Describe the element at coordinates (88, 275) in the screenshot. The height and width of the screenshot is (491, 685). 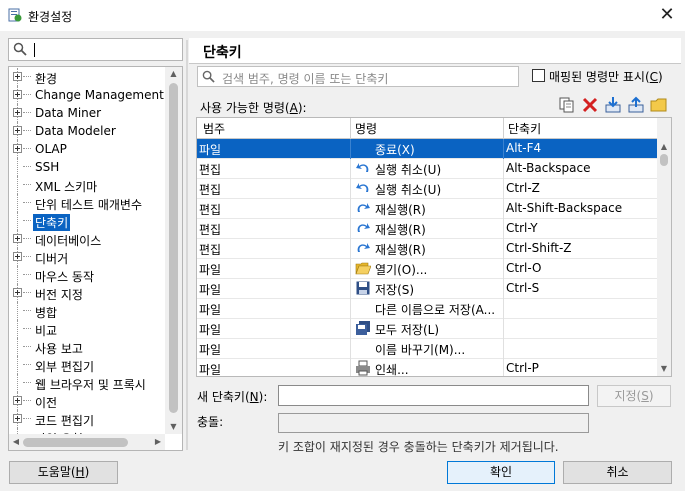
I see `tree-item: 마우스 동작` at that location.